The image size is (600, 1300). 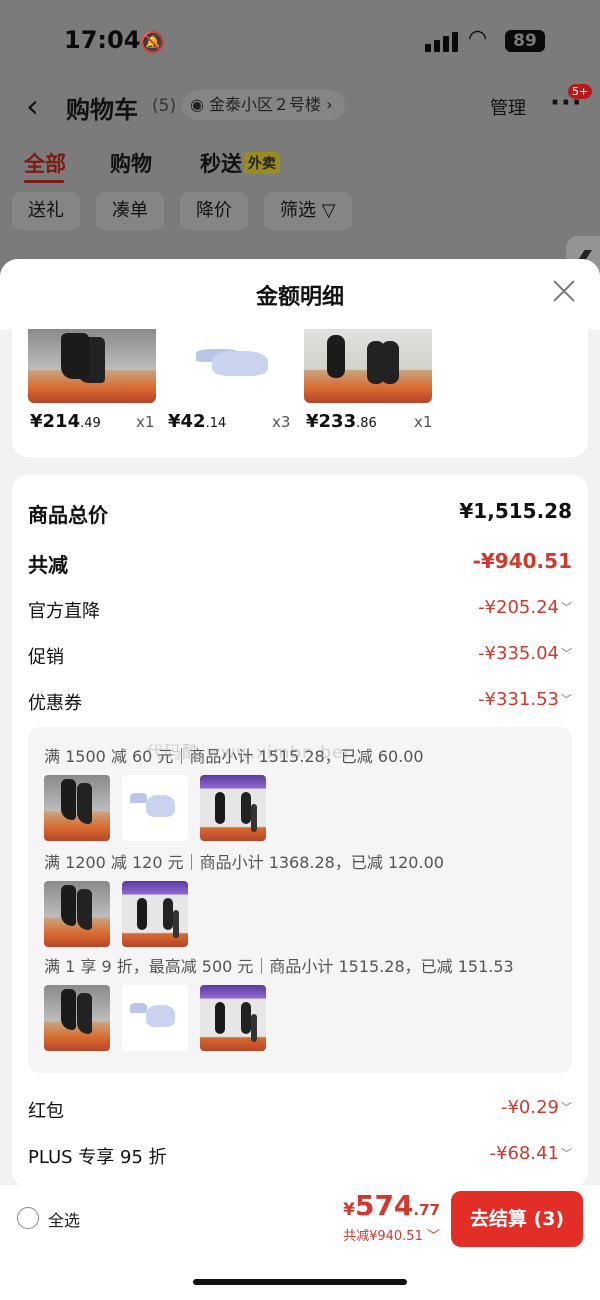 I want to click on tab-all: 全部, so click(x=45, y=163).